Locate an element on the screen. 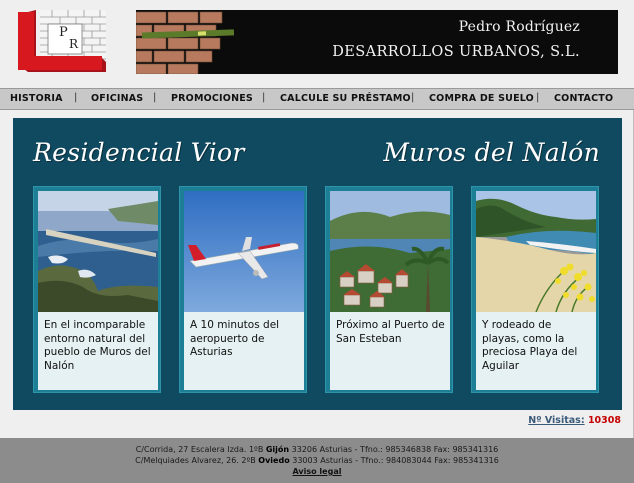  visits-count: 10308 is located at coordinates (604, 420).